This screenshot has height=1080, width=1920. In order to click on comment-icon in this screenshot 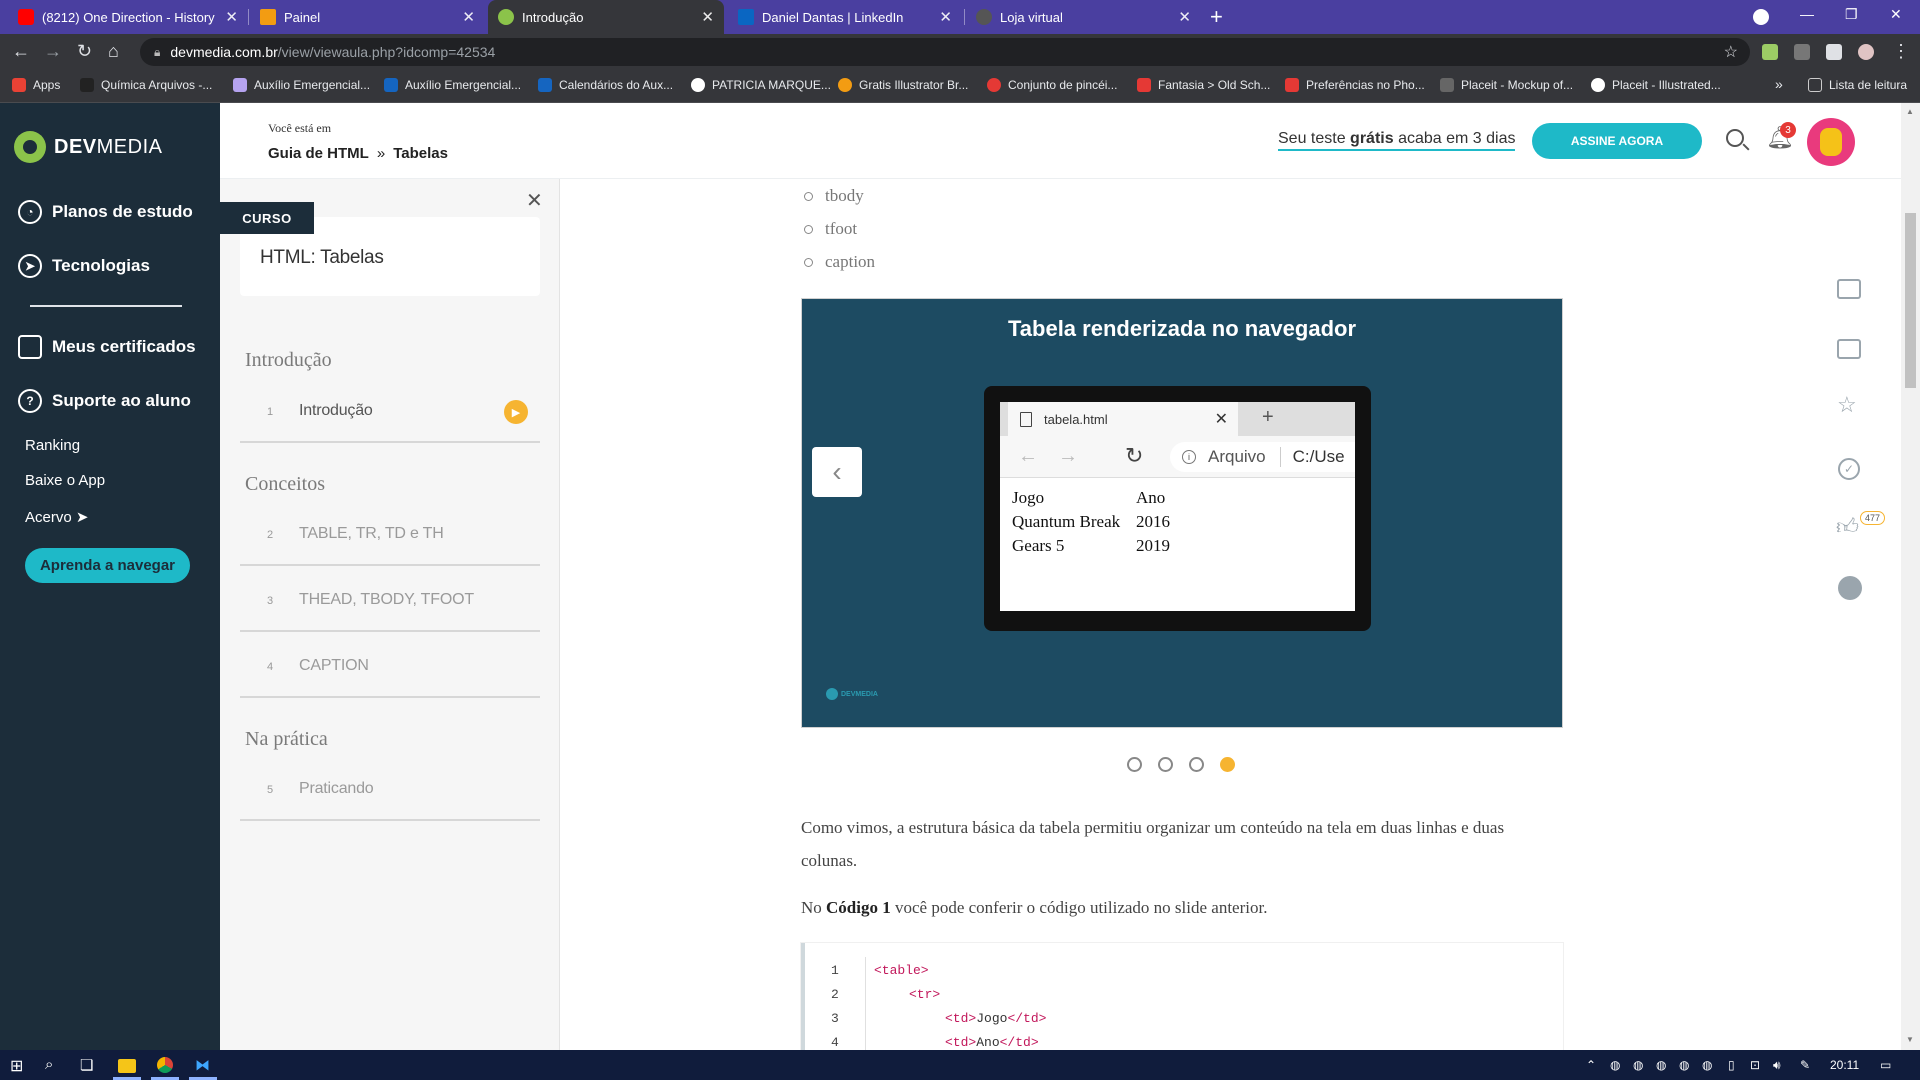, I will do `click(1849, 289)`.